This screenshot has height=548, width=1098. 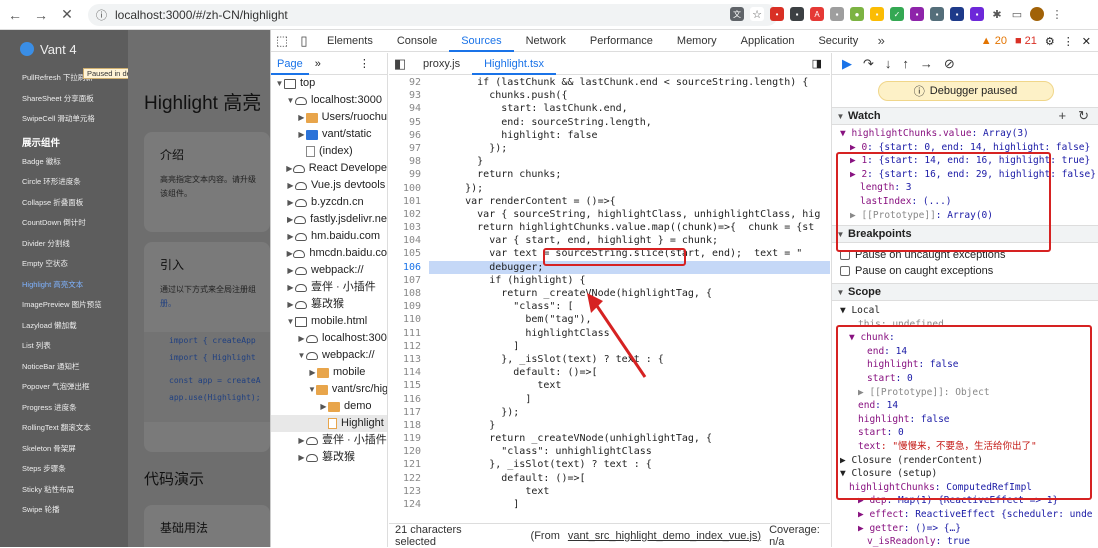 I want to click on add-icon: +, so click(x=1063, y=116).